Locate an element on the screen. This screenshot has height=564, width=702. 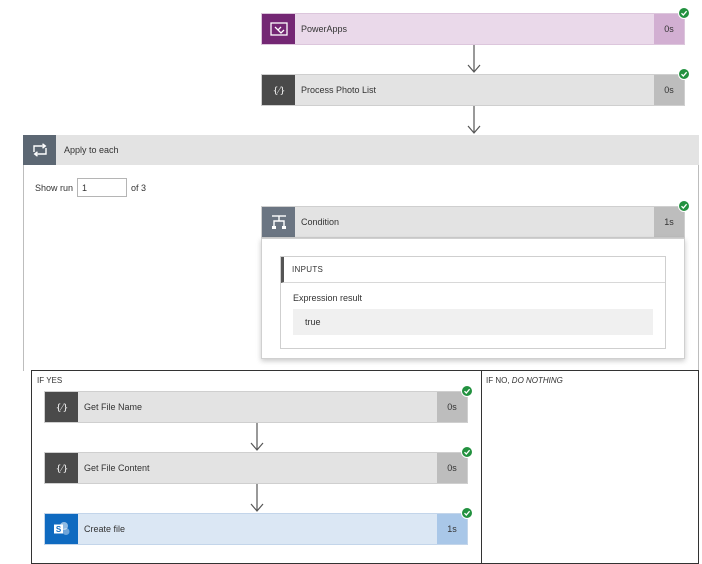
expression-result-label: Expression result is located at coordinates (328, 298).